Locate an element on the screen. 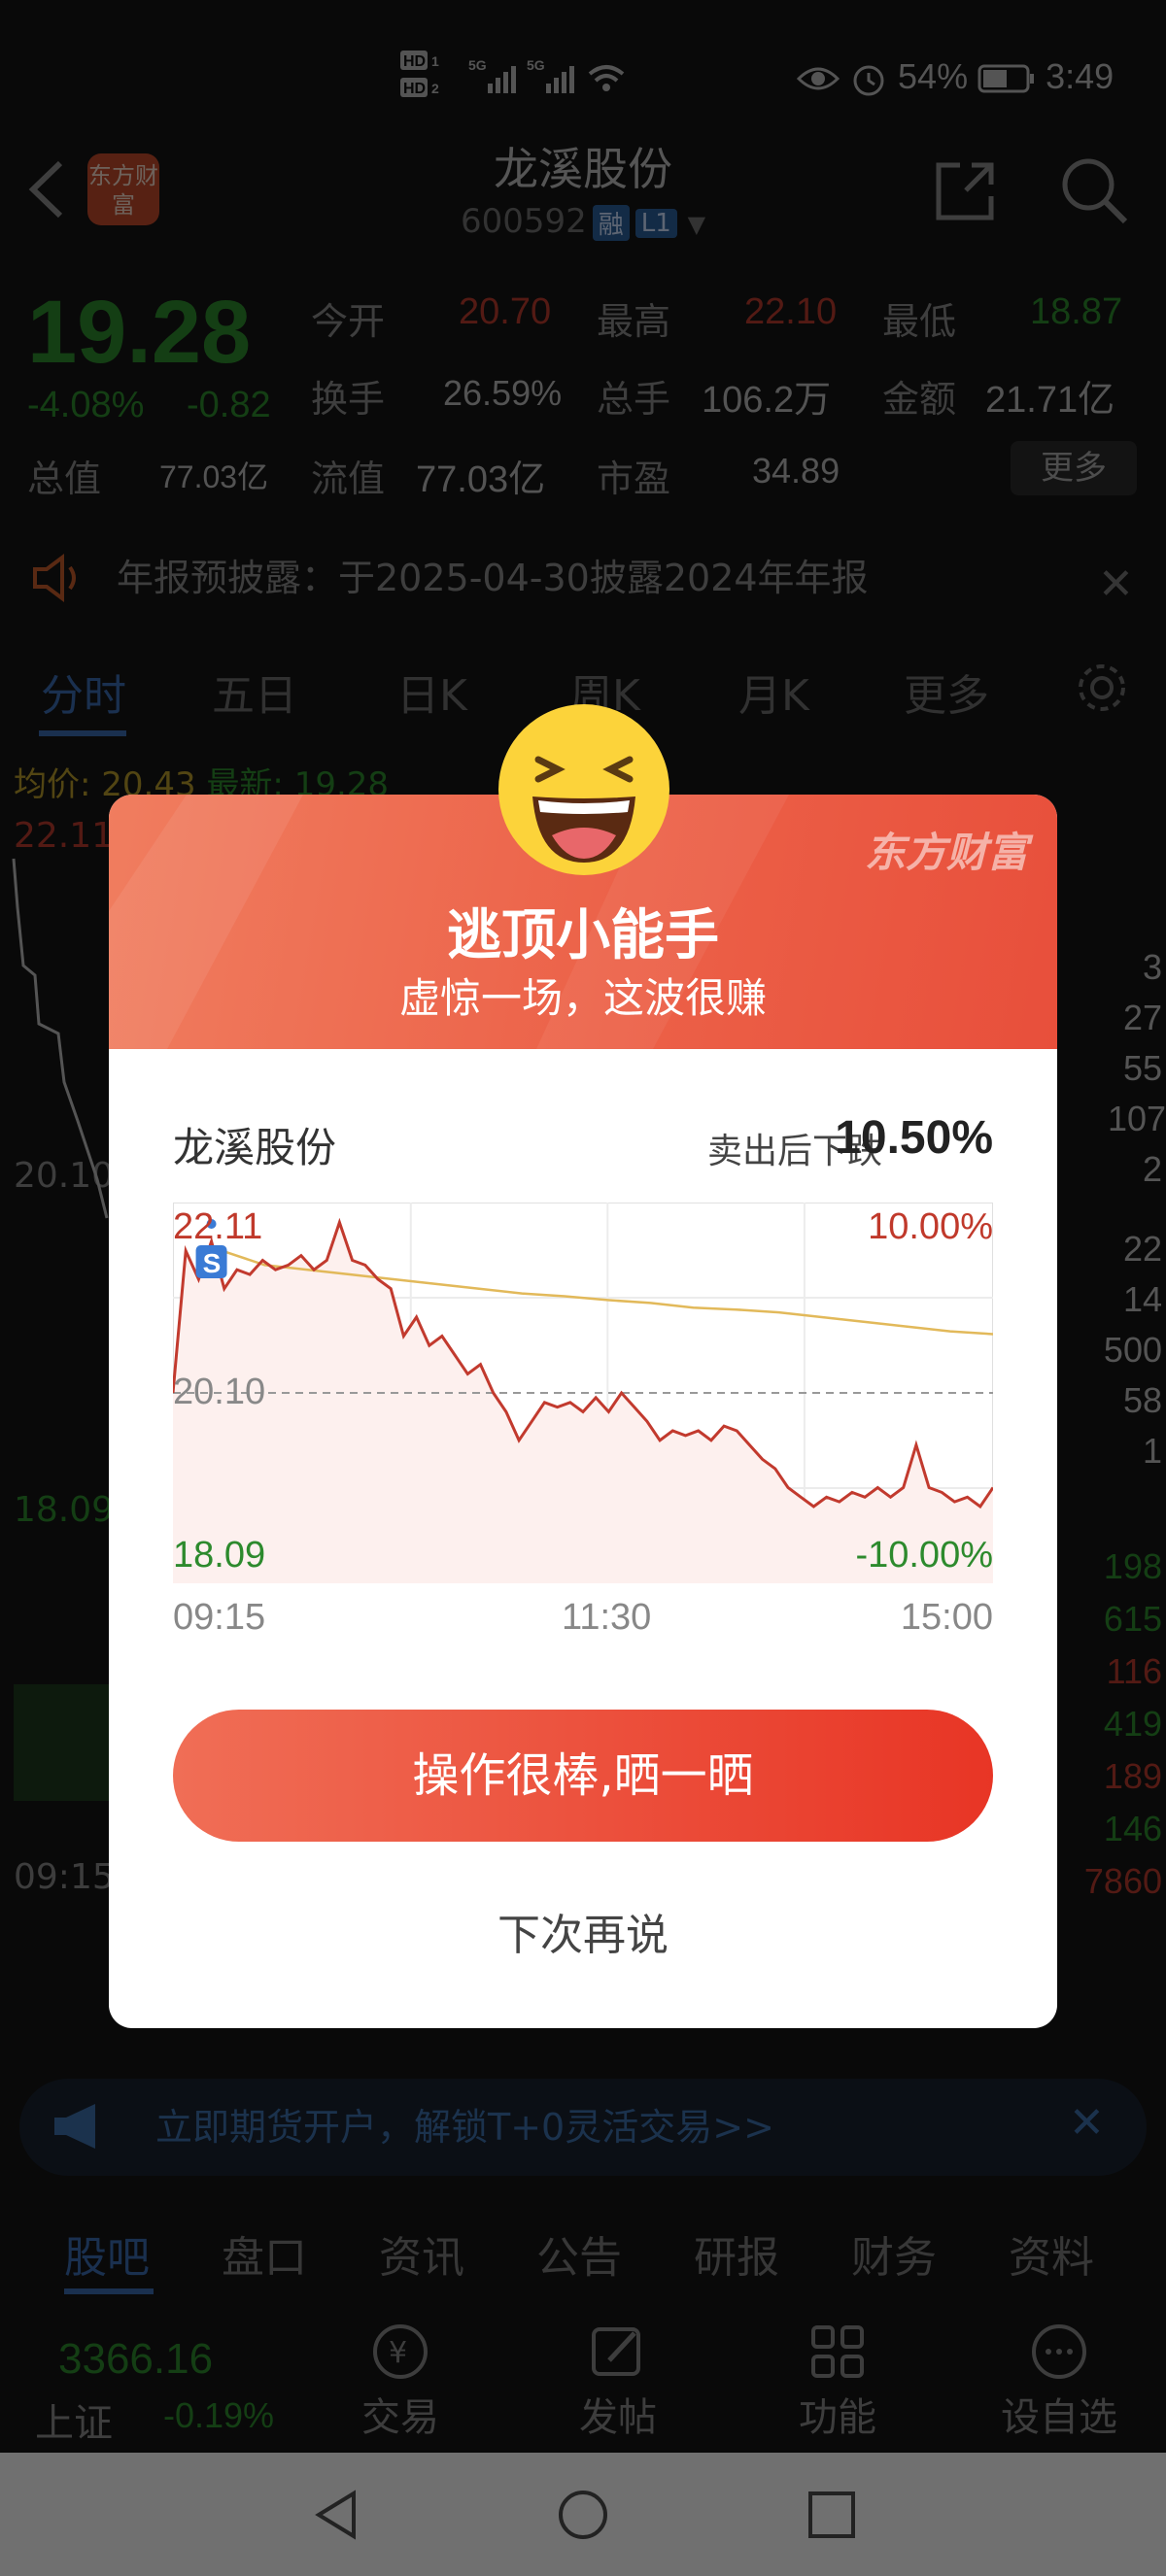 The image size is (1166, 2576). functions-button: 功能 is located at coordinates (837, 2382).